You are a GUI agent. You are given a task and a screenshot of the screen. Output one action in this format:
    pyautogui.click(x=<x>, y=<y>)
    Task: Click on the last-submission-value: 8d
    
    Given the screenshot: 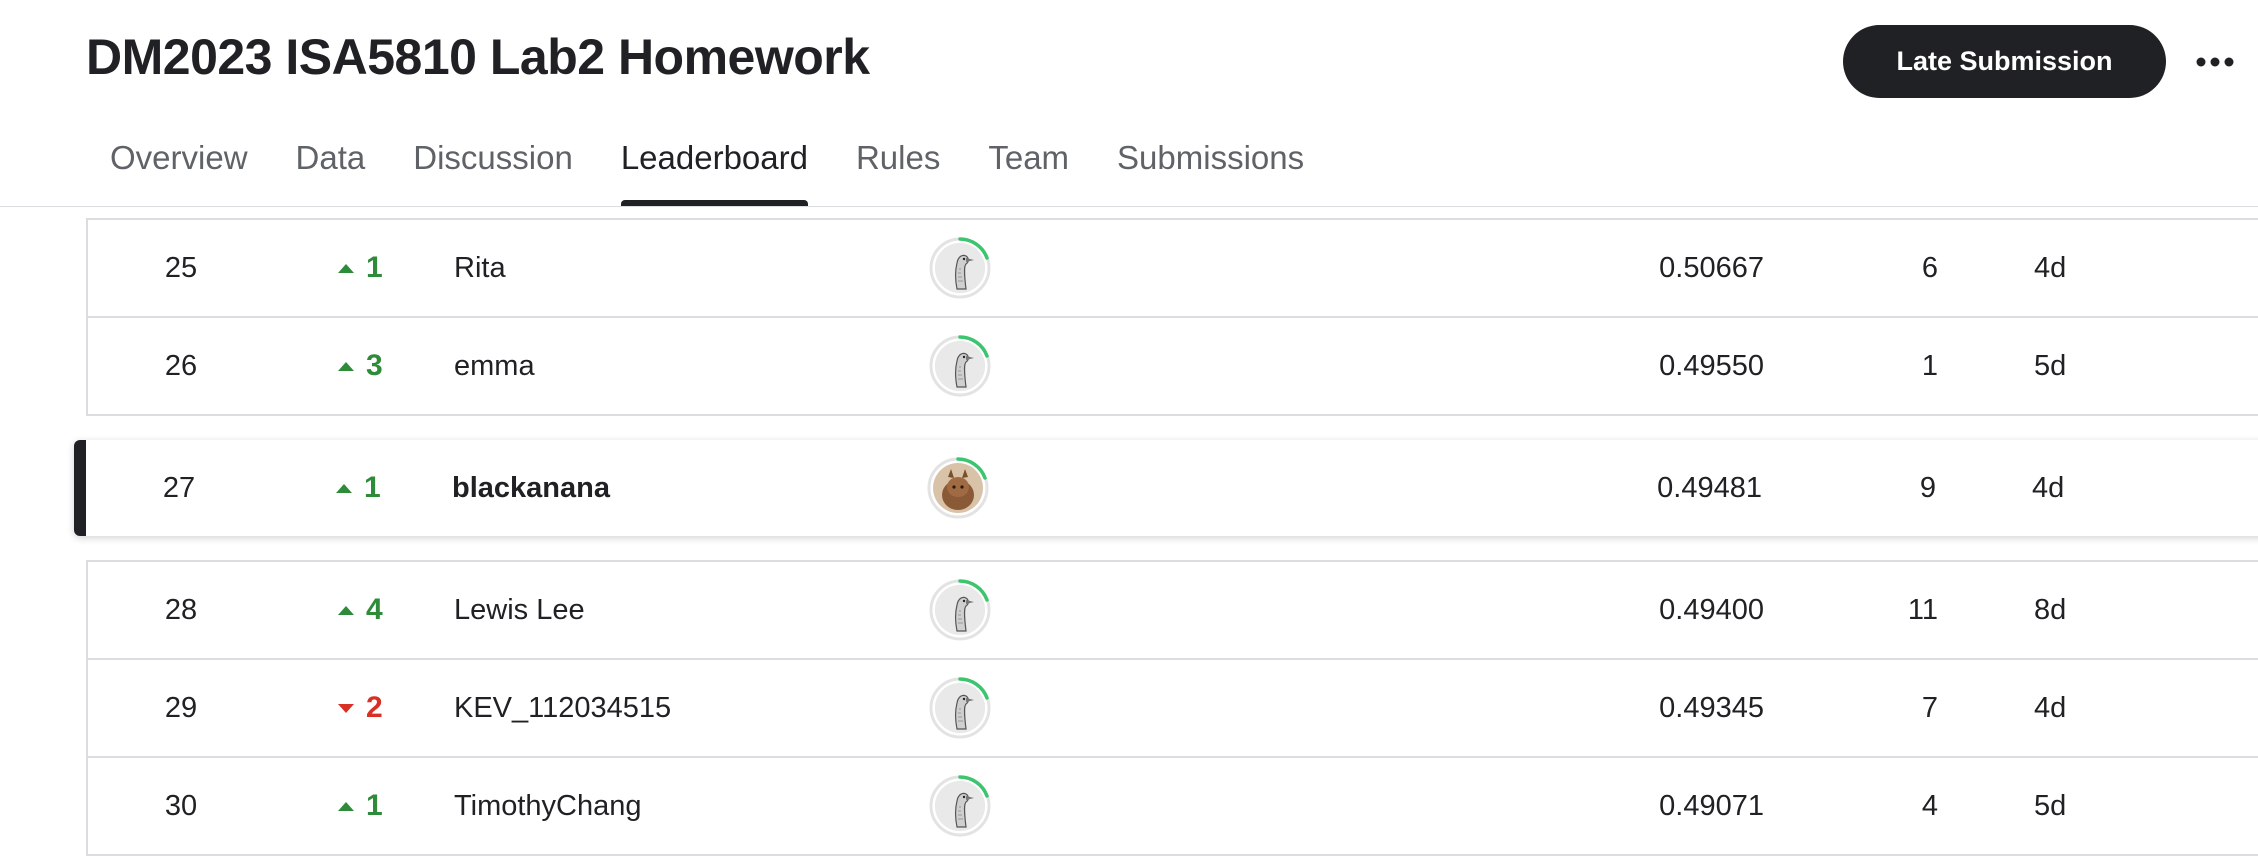 What is the action you would take?
    pyautogui.click(x=2050, y=609)
    